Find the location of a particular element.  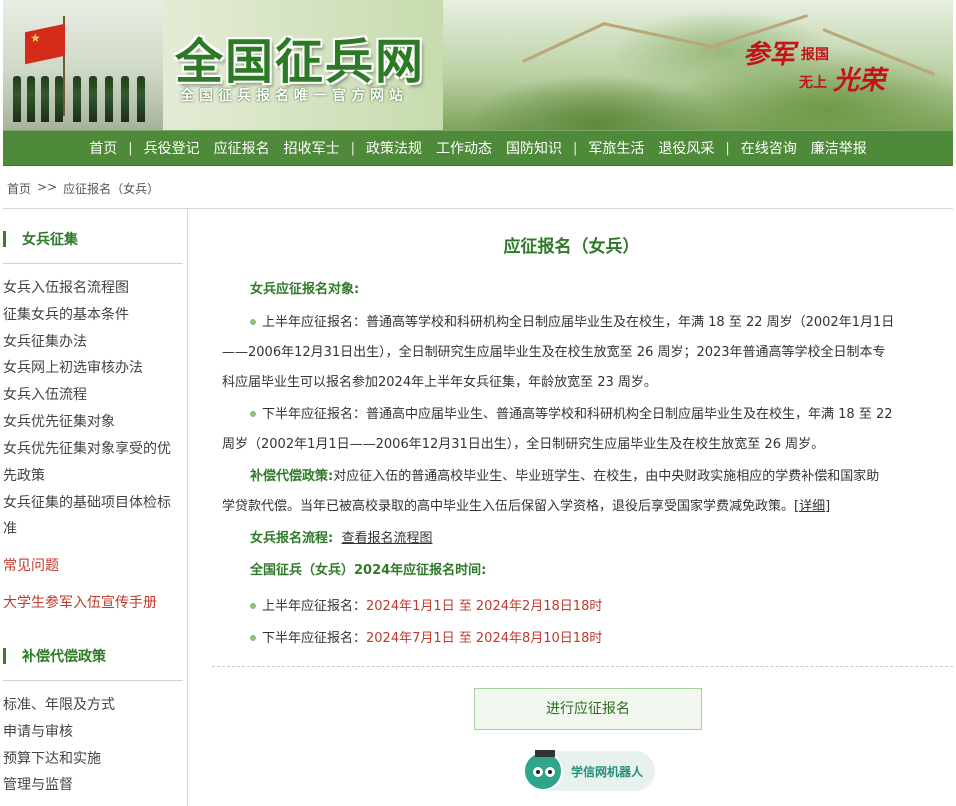

nav-veterans: 退役风采 is located at coordinates (686, 148).